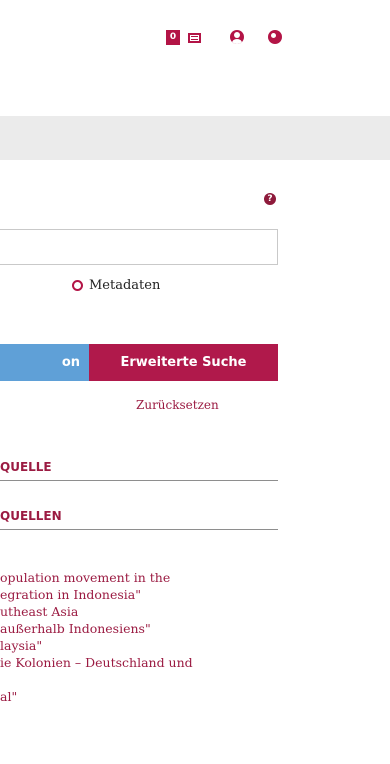 The width and height of the screenshot is (390, 764). Describe the element at coordinates (195, 611) in the screenshot. I see `result-line: utheast Asia` at that location.